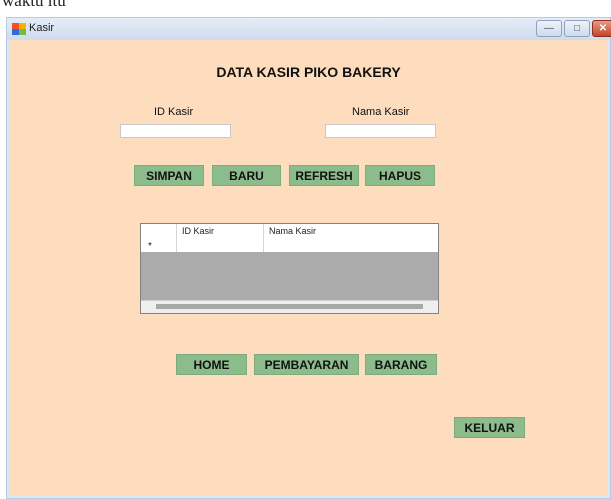 Image resolution: width=611 pixels, height=499 pixels. I want to click on column-header-nama-kasir: Nama Kasir, so click(350, 231).